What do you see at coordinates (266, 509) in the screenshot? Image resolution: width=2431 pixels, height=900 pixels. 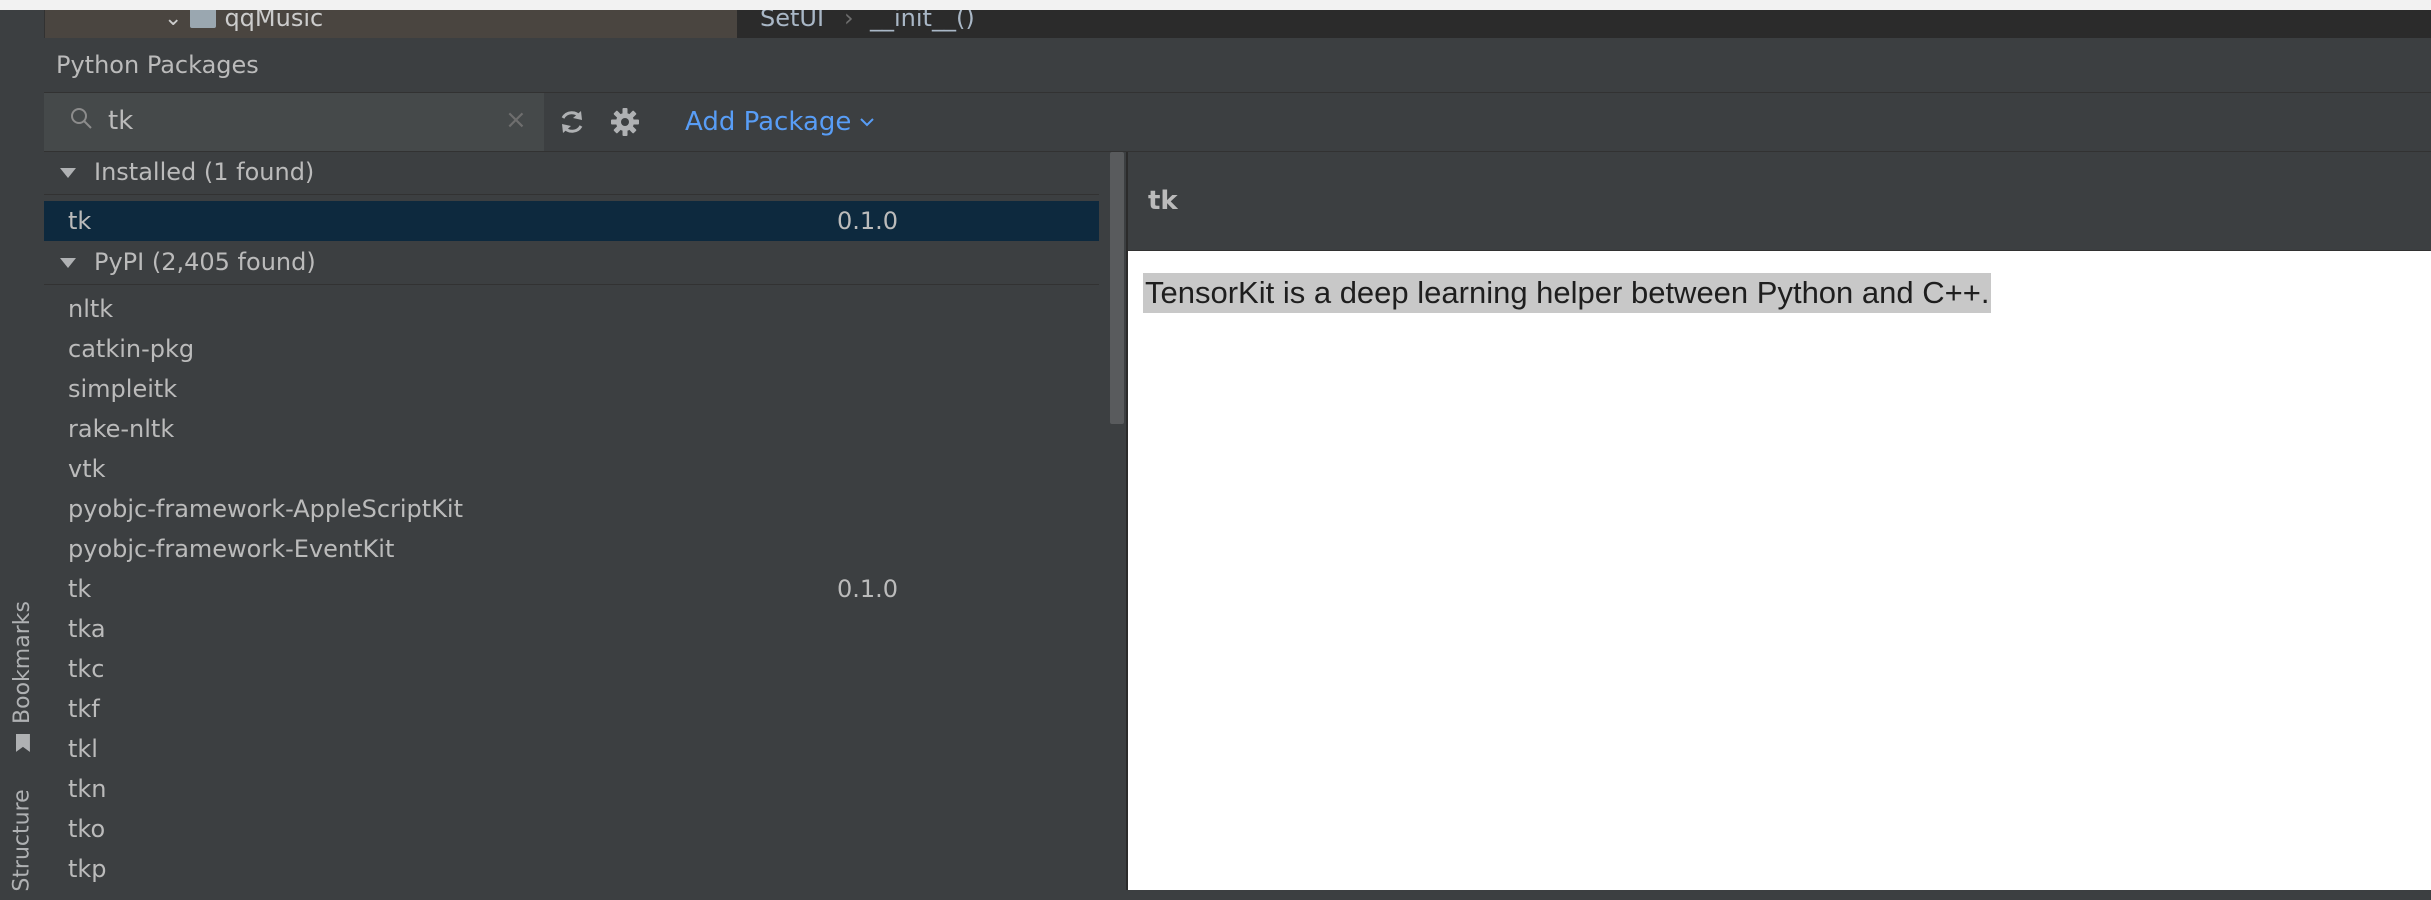 I see `package-name: pyobjc-framework-AppleScriptKit` at bounding box center [266, 509].